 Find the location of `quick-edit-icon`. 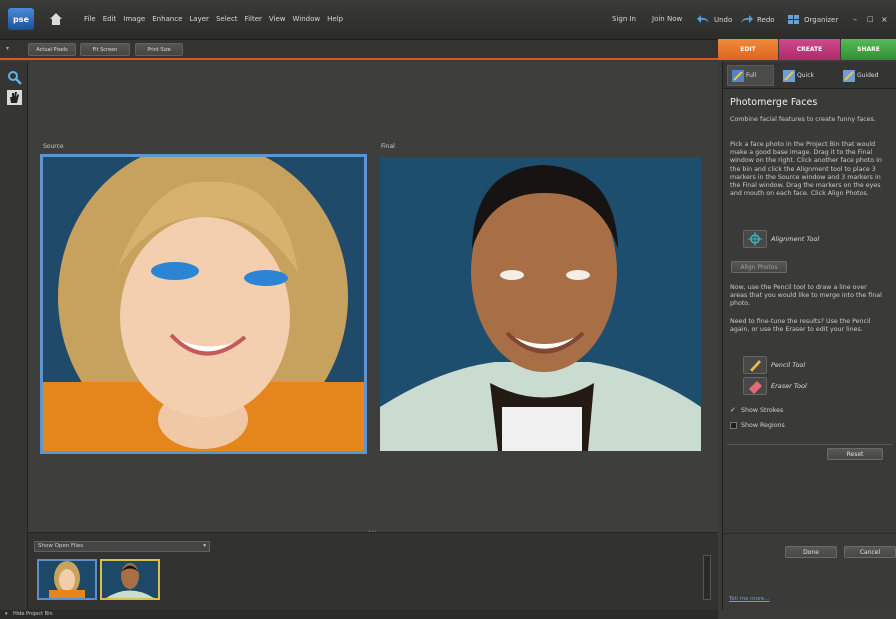

quick-edit-icon is located at coordinates (789, 75).